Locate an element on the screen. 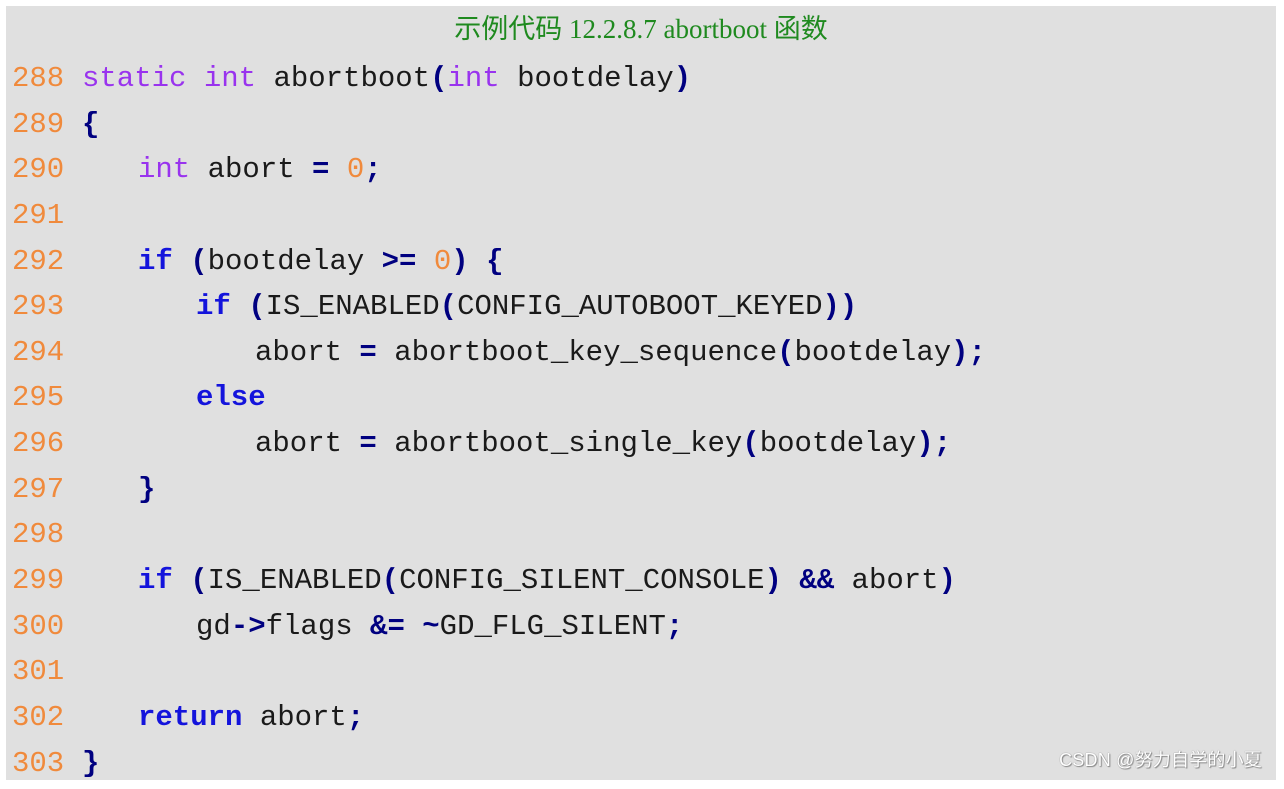 This screenshot has width=1284, height=789. code-text: int abort = 0; is located at coordinates (232, 170).